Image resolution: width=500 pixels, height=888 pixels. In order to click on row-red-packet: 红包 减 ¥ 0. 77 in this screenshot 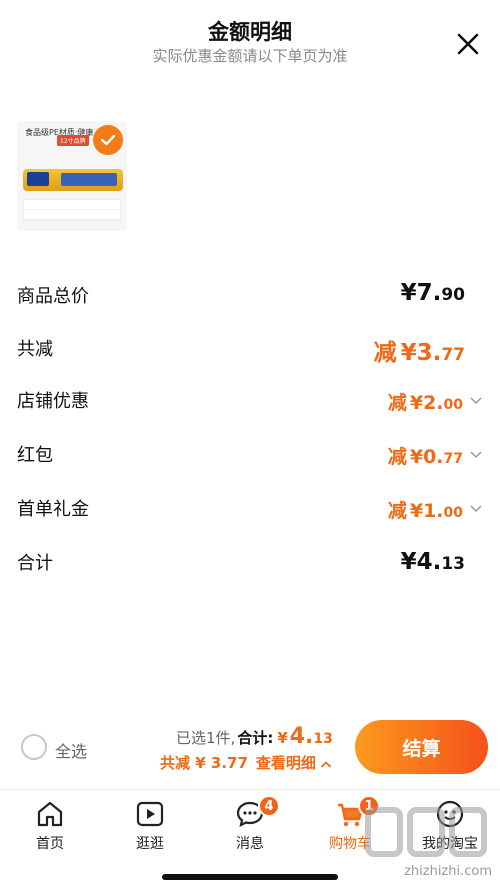, I will do `click(250, 458)`.